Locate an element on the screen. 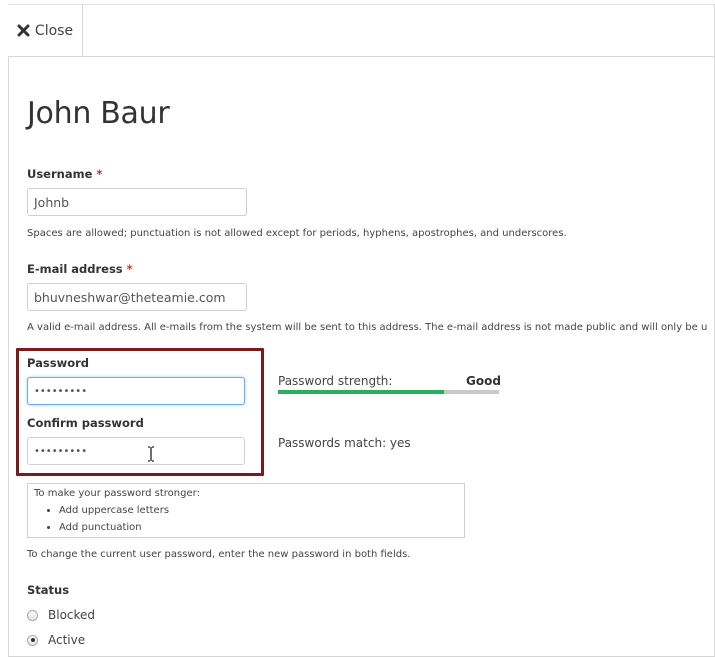 The width and height of the screenshot is (715, 658). username-label: Username * is located at coordinates (64, 174).